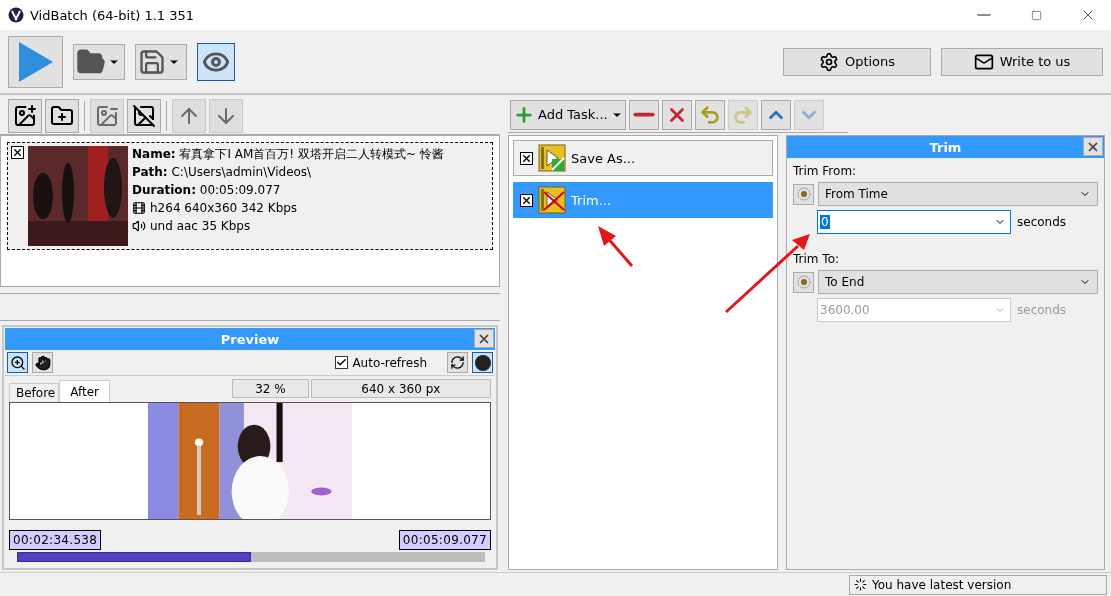  What do you see at coordinates (1036, 15) in the screenshot?
I see `maximize-icon` at bounding box center [1036, 15].